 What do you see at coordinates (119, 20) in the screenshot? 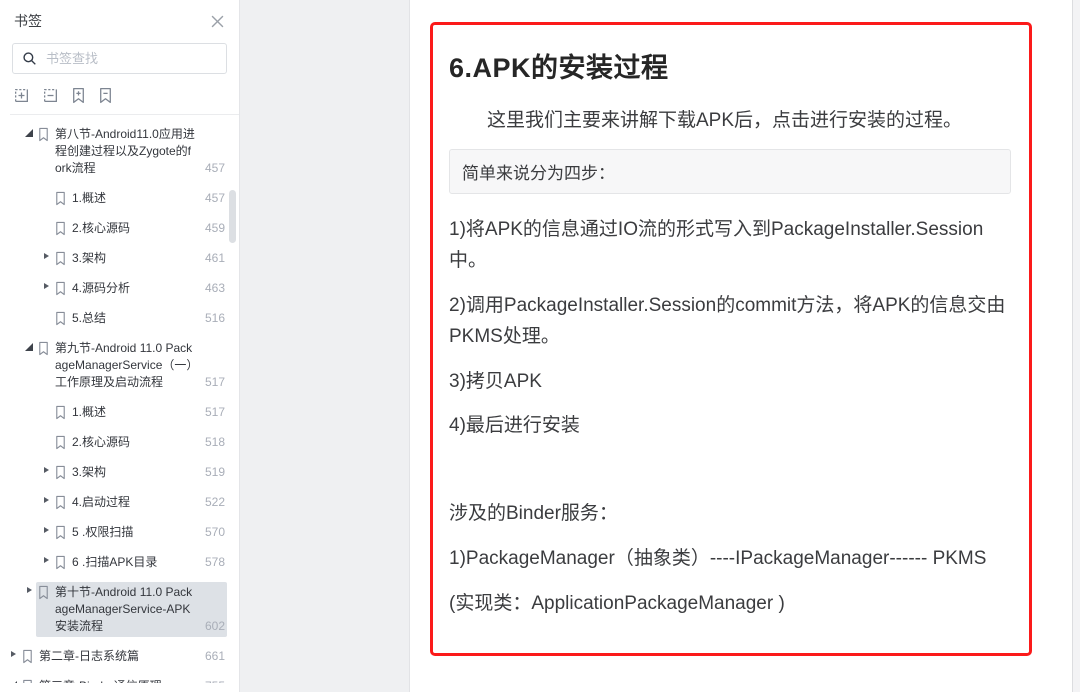
I see `sidebar-header: 书签` at bounding box center [119, 20].